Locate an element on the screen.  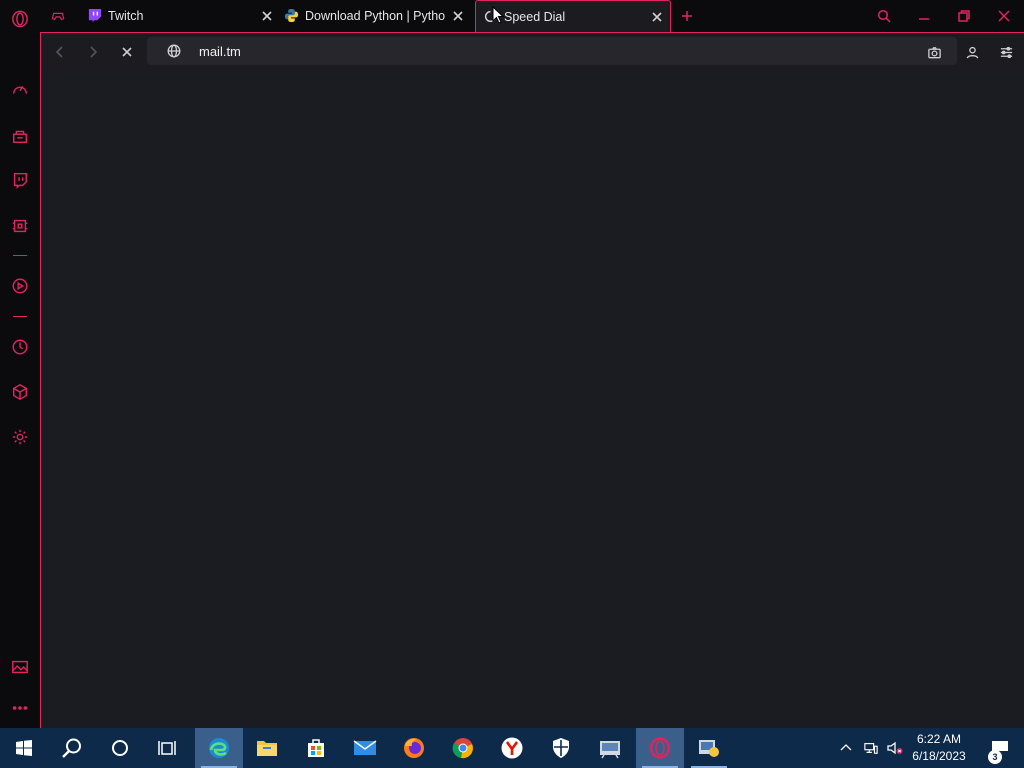
address-toolbar is located at coordinates (532, 51).